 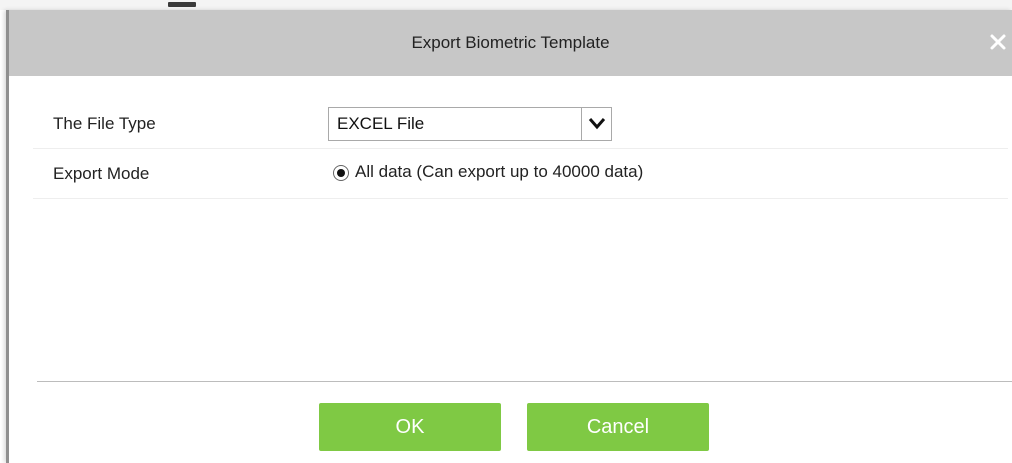 What do you see at coordinates (499, 171) in the screenshot?
I see `all-data-radio-label: All data (Can export up to 40000 data)` at bounding box center [499, 171].